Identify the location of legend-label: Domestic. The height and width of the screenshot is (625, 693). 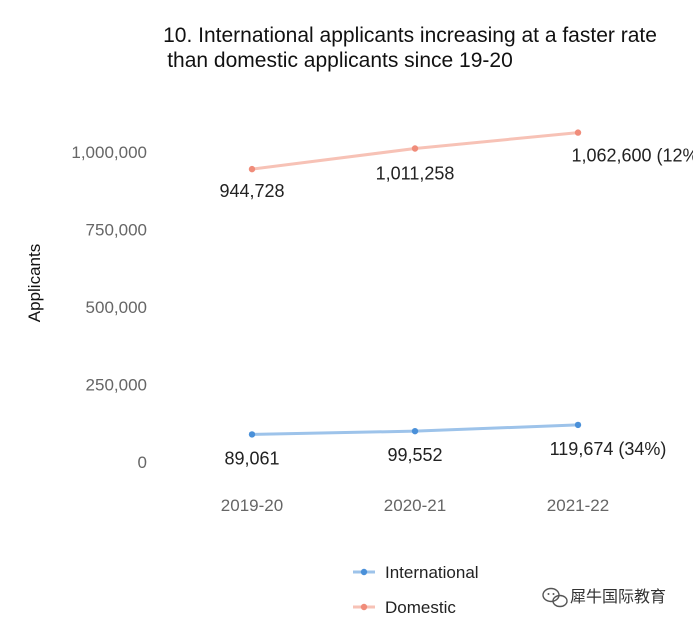
(420, 607).